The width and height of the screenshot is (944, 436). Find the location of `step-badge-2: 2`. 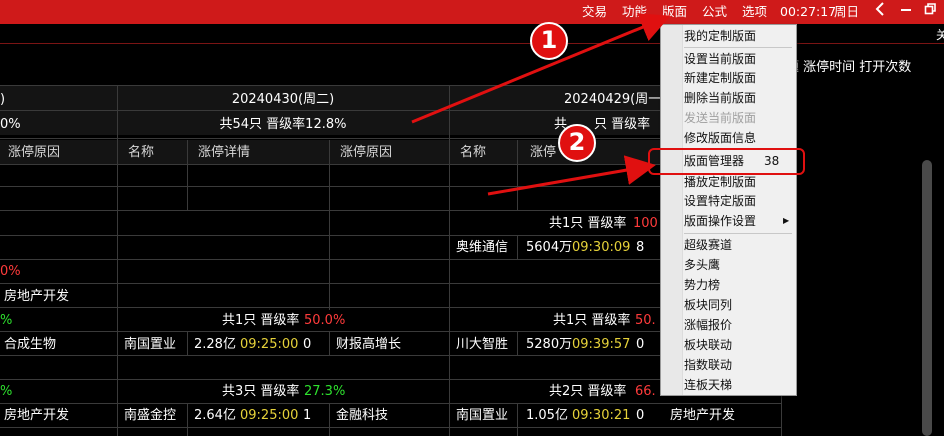

step-badge-2: 2 is located at coordinates (577, 143).